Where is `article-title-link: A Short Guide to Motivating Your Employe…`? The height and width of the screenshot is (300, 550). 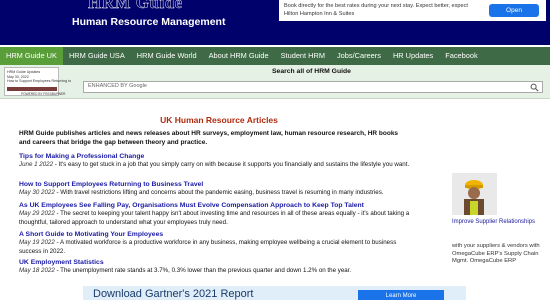
article-title-link: A Short Guide to Motivating Your Employe… is located at coordinates (219, 234).